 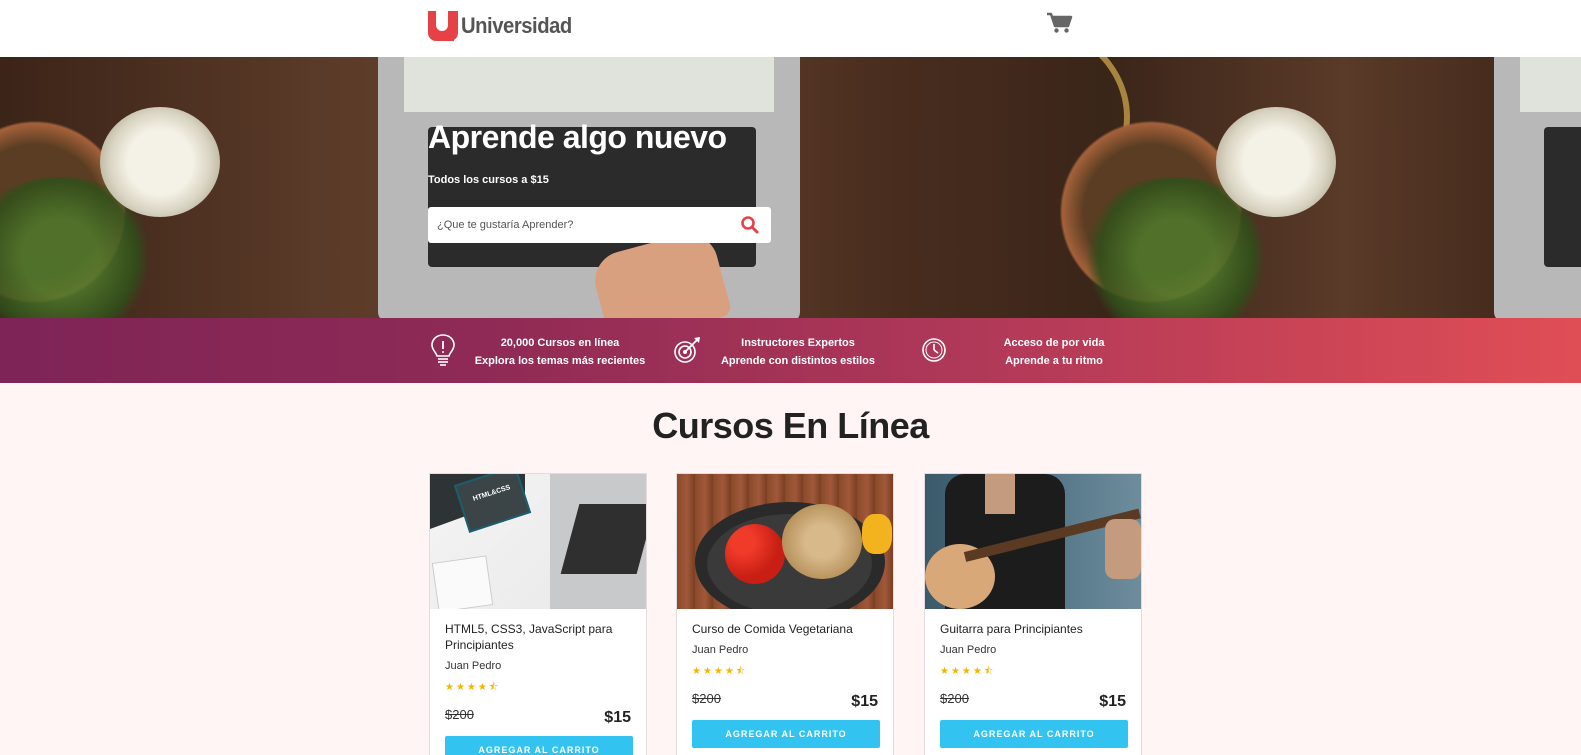 What do you see at coordinates (538, 541) in the screenshot?
I see `course-image-html-css: HTML&CSS` at bounding box center [538, 541].